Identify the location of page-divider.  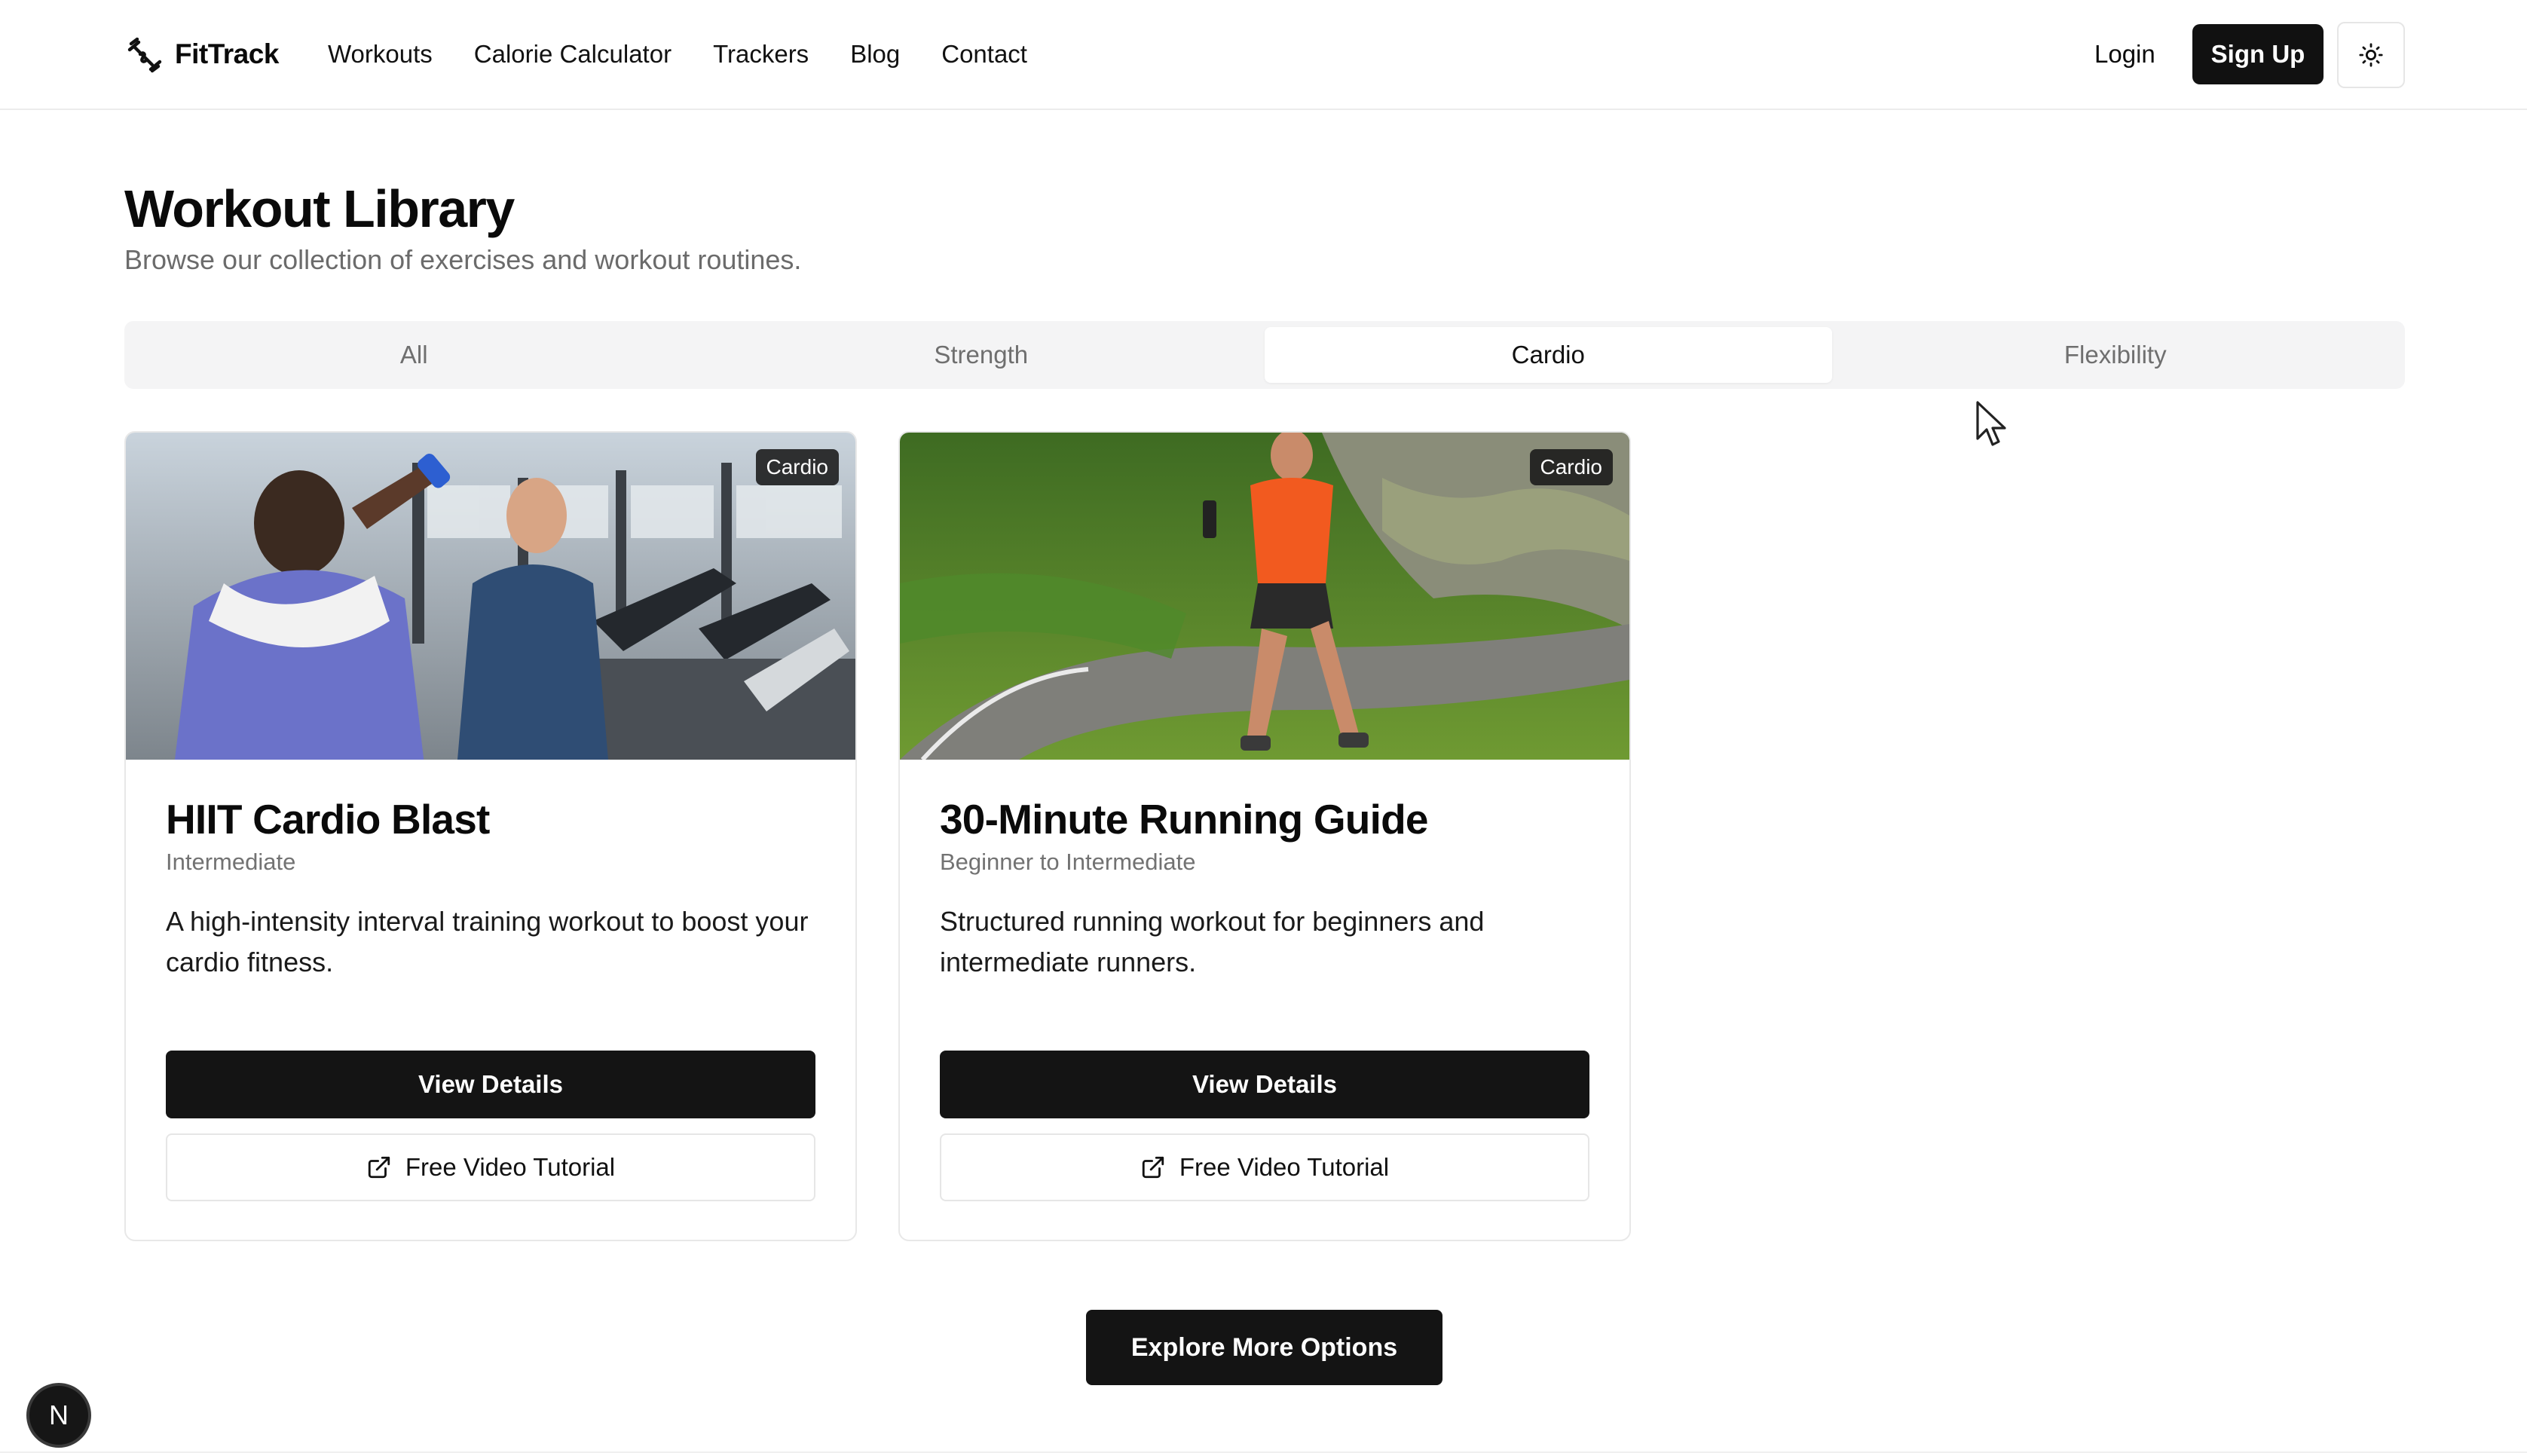
(1263, 1452).